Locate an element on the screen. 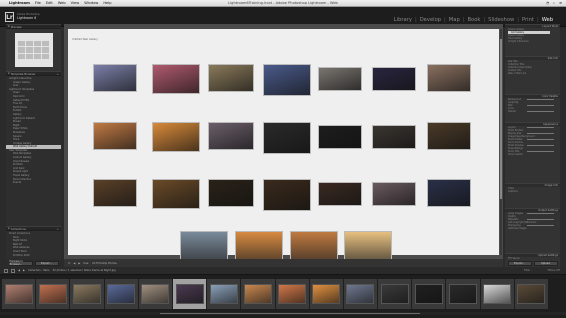  panel-item: Header is located at coordinates (532, 111).